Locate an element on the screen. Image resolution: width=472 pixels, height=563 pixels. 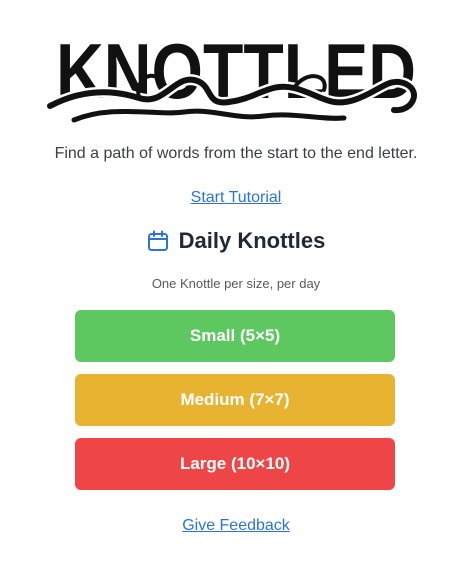
small-knottle-button: Small (5×5) is located at coordinates (235, 336).